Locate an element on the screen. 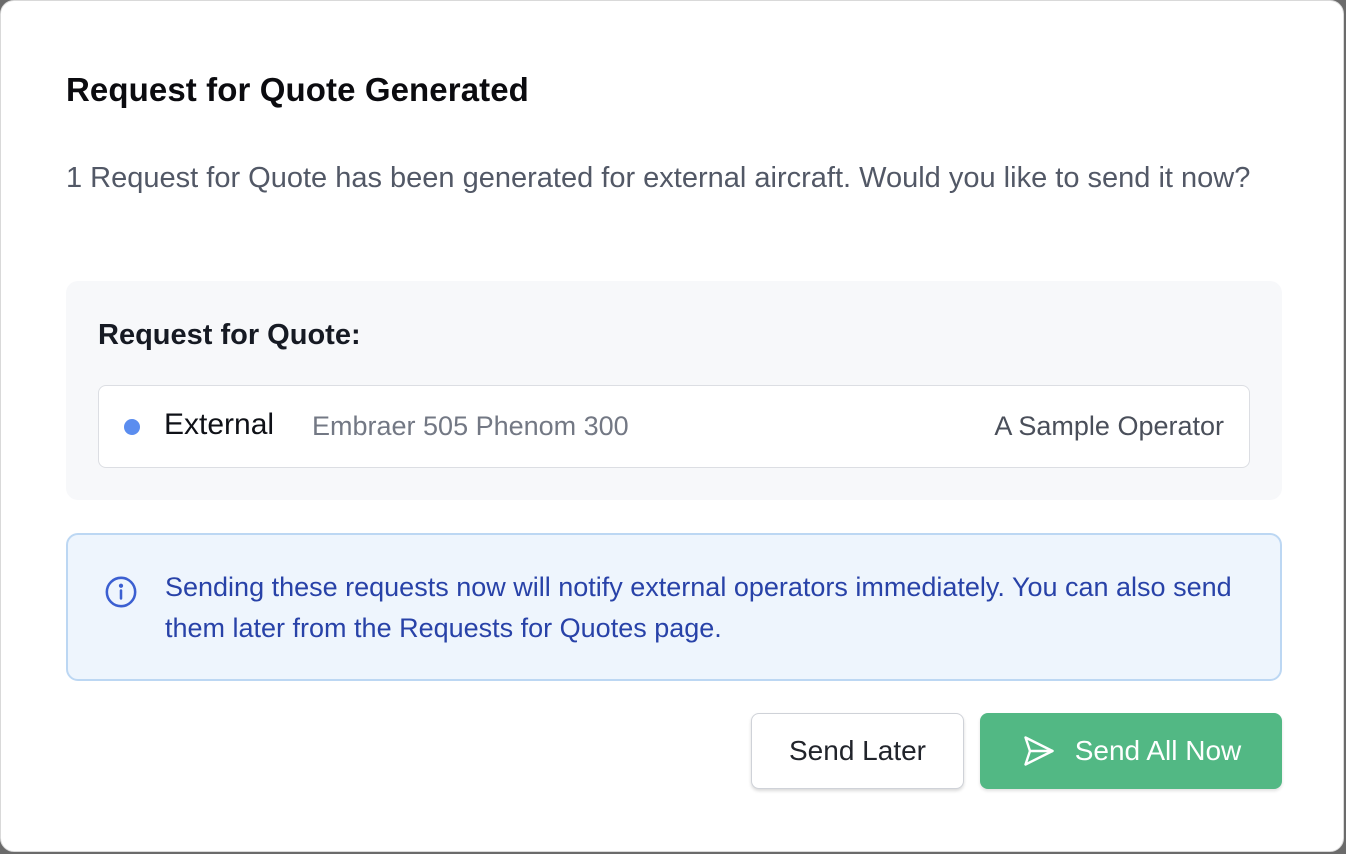 This screenshot has width=1346, height=854. dialog-title: Request for Quote Generated is located at coordinates (297, 89).